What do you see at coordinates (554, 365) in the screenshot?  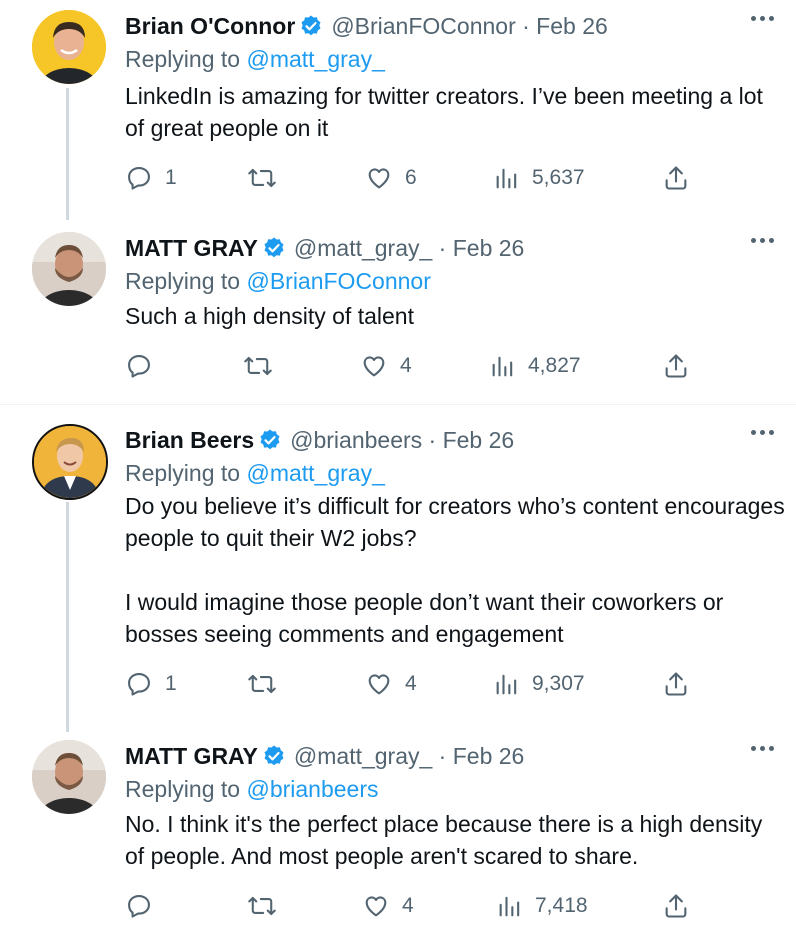 I see `view-count: 4,827` at bounding box center [554, 365].